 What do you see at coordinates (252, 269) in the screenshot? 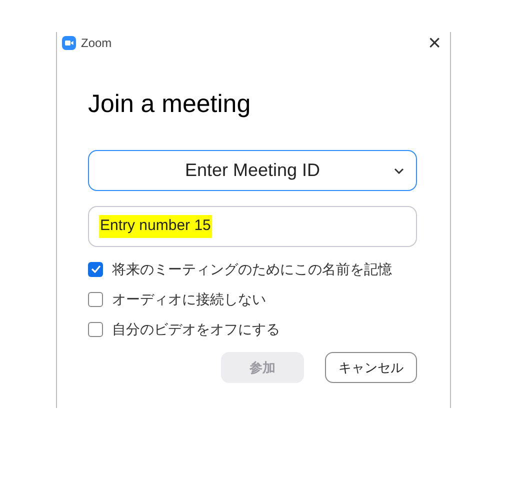
I see `checkbox-label: 将来のミーティングのためにこの名前を記憶` at bounding box center [252, 269].